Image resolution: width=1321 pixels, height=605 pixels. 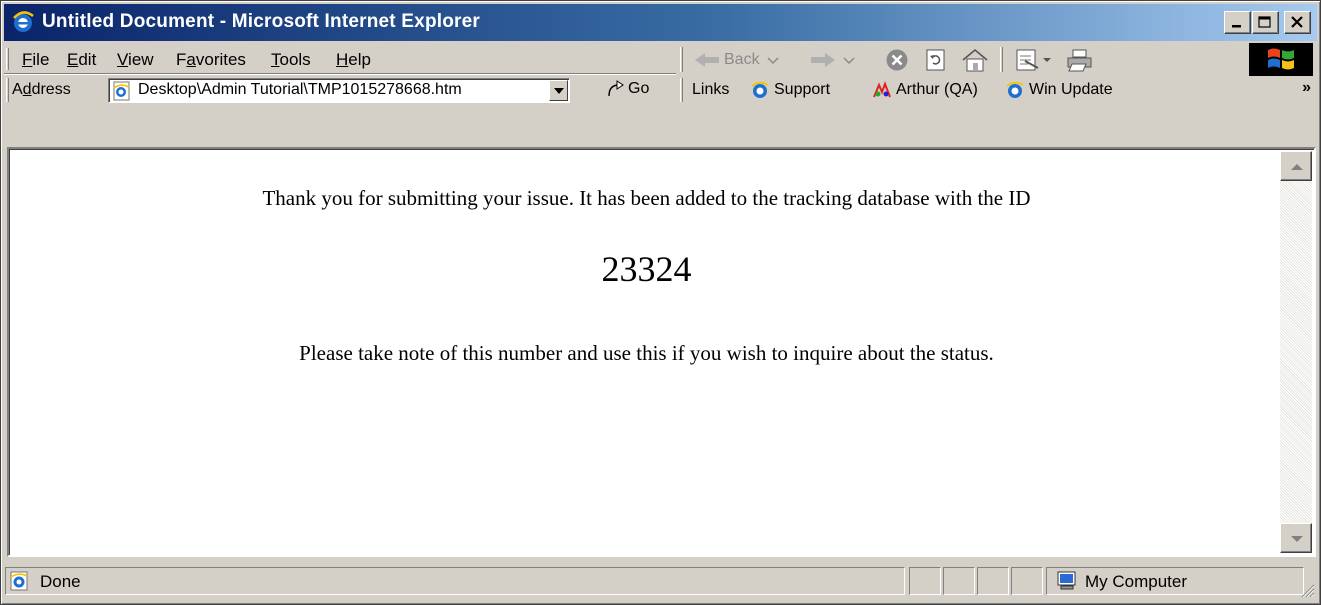 What do you see at coordinates (1296, 352) in the screenshot?
I see `vertical-scrollbar` at bounding box center [1296, 352].